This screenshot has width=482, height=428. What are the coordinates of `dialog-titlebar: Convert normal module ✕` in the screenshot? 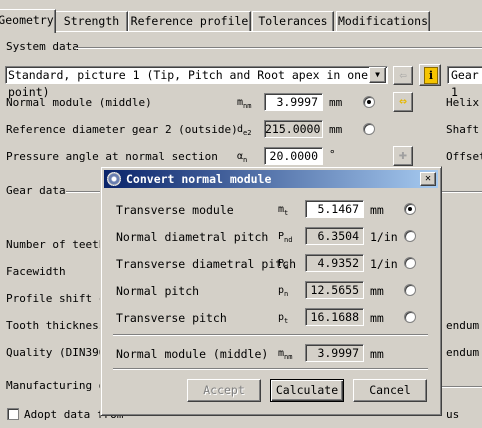 It's located at (271, 179).